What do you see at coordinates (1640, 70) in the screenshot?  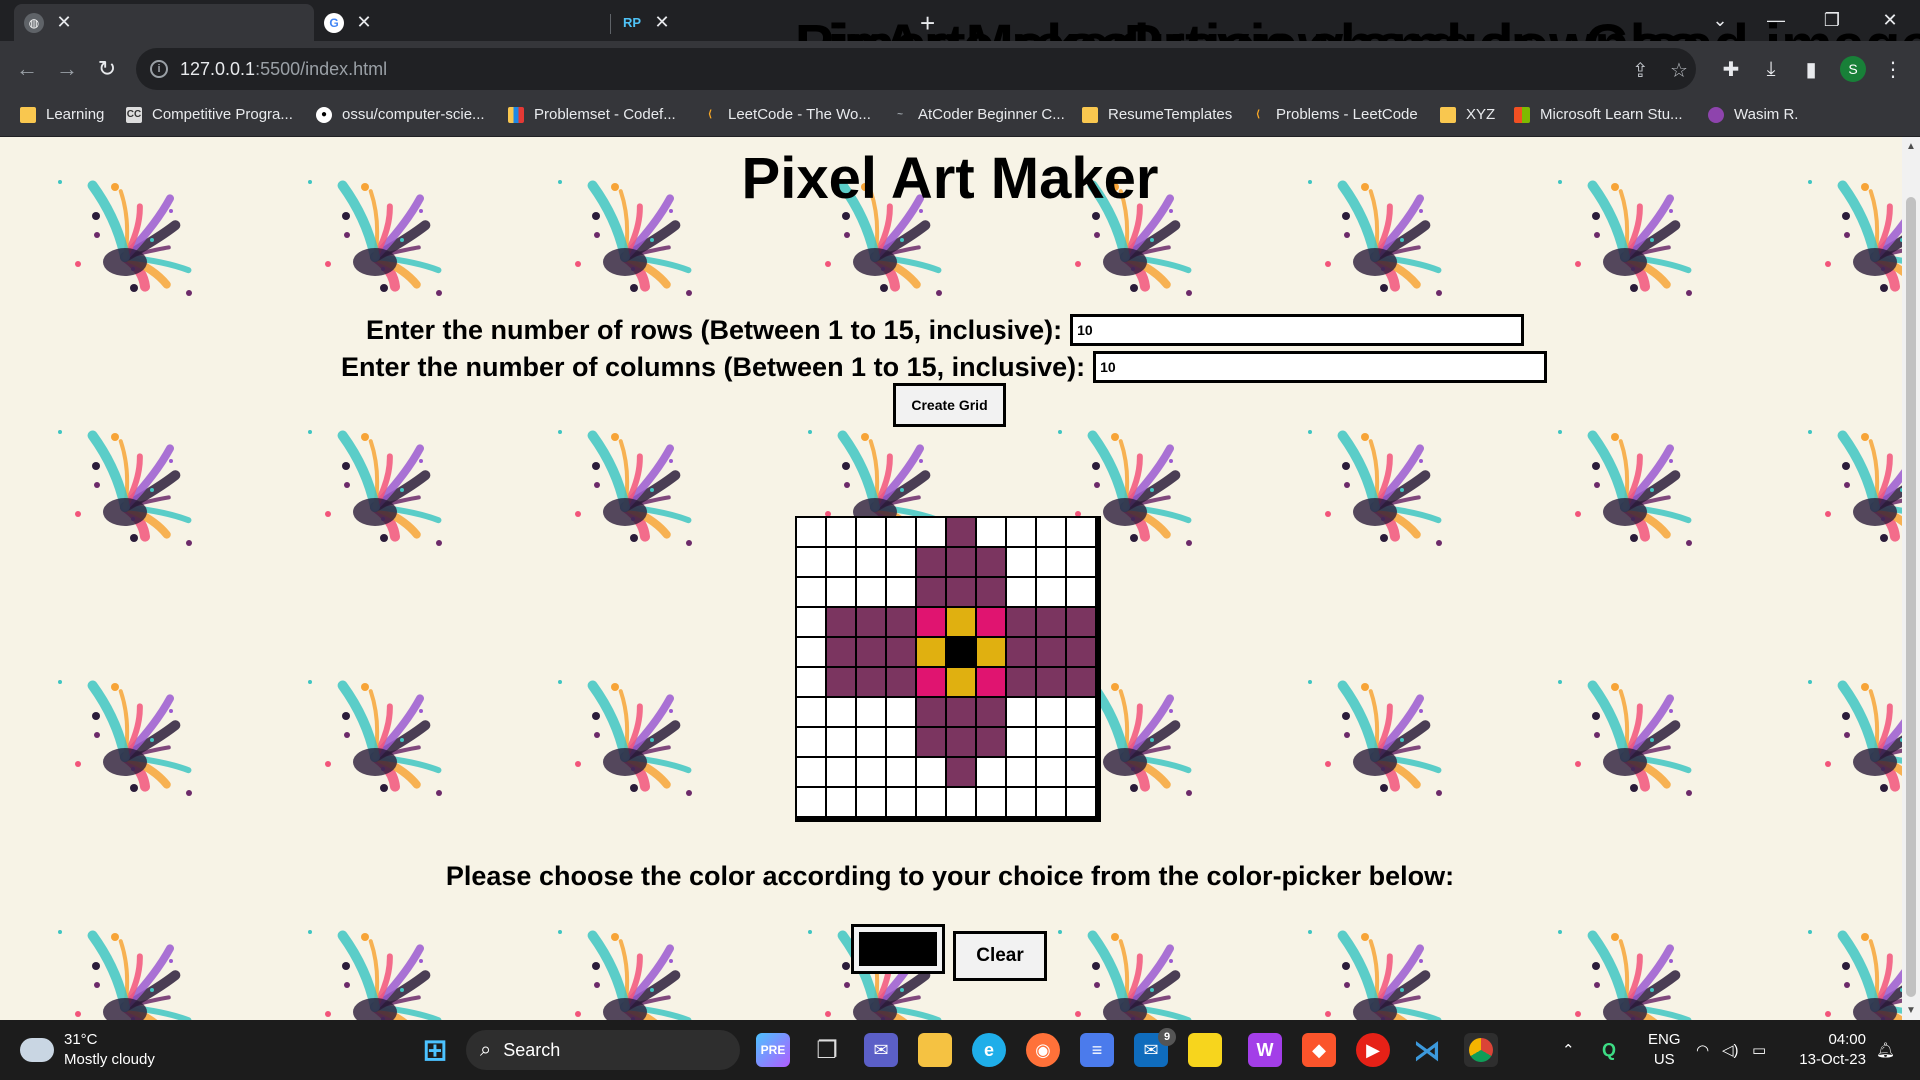 I see `share-icon: ⇪` at bounding box center [1640, 70].